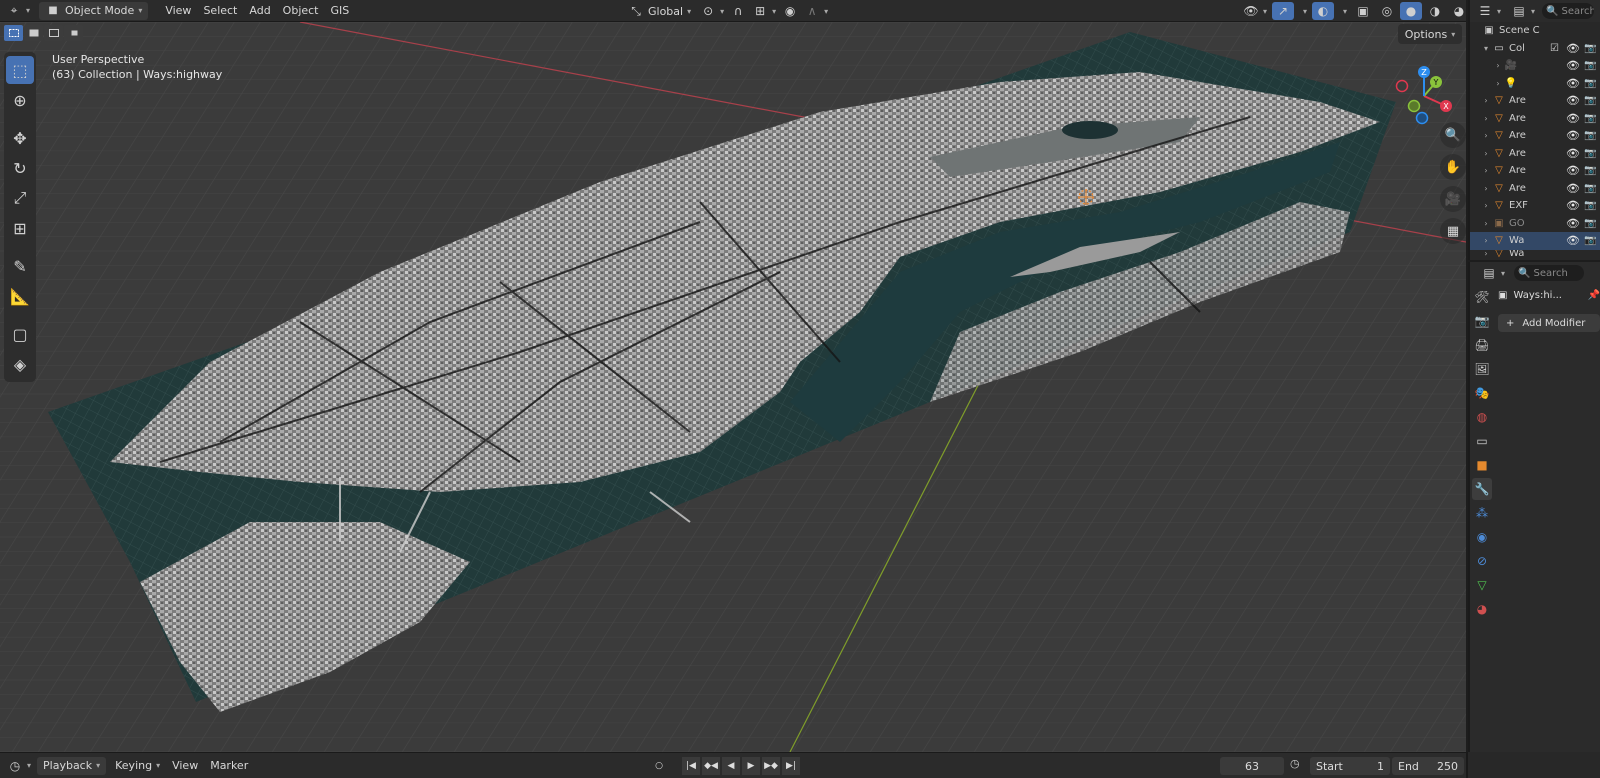  Describe the element at coordinates (1283, 11) in the screenshot. I see `gizmo-toggle: ↗` at that location.